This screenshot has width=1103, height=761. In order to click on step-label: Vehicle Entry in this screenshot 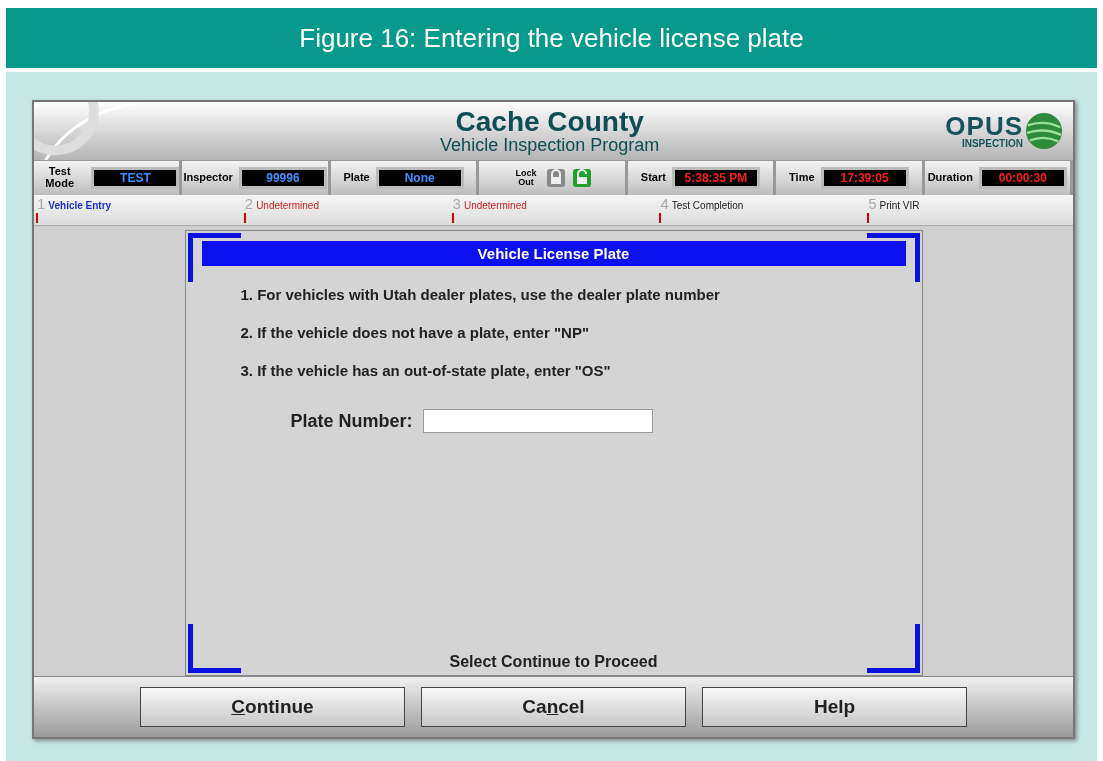, I will do `click(80, 205)`.